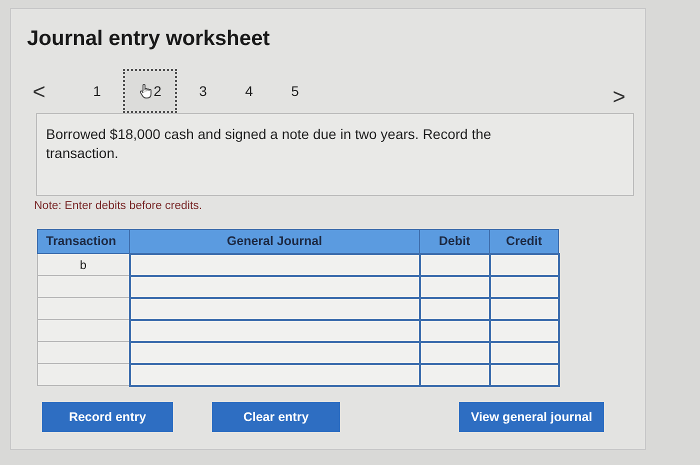 The image size is (700, 465). I want to click on next-button: >, so click(619, 96).